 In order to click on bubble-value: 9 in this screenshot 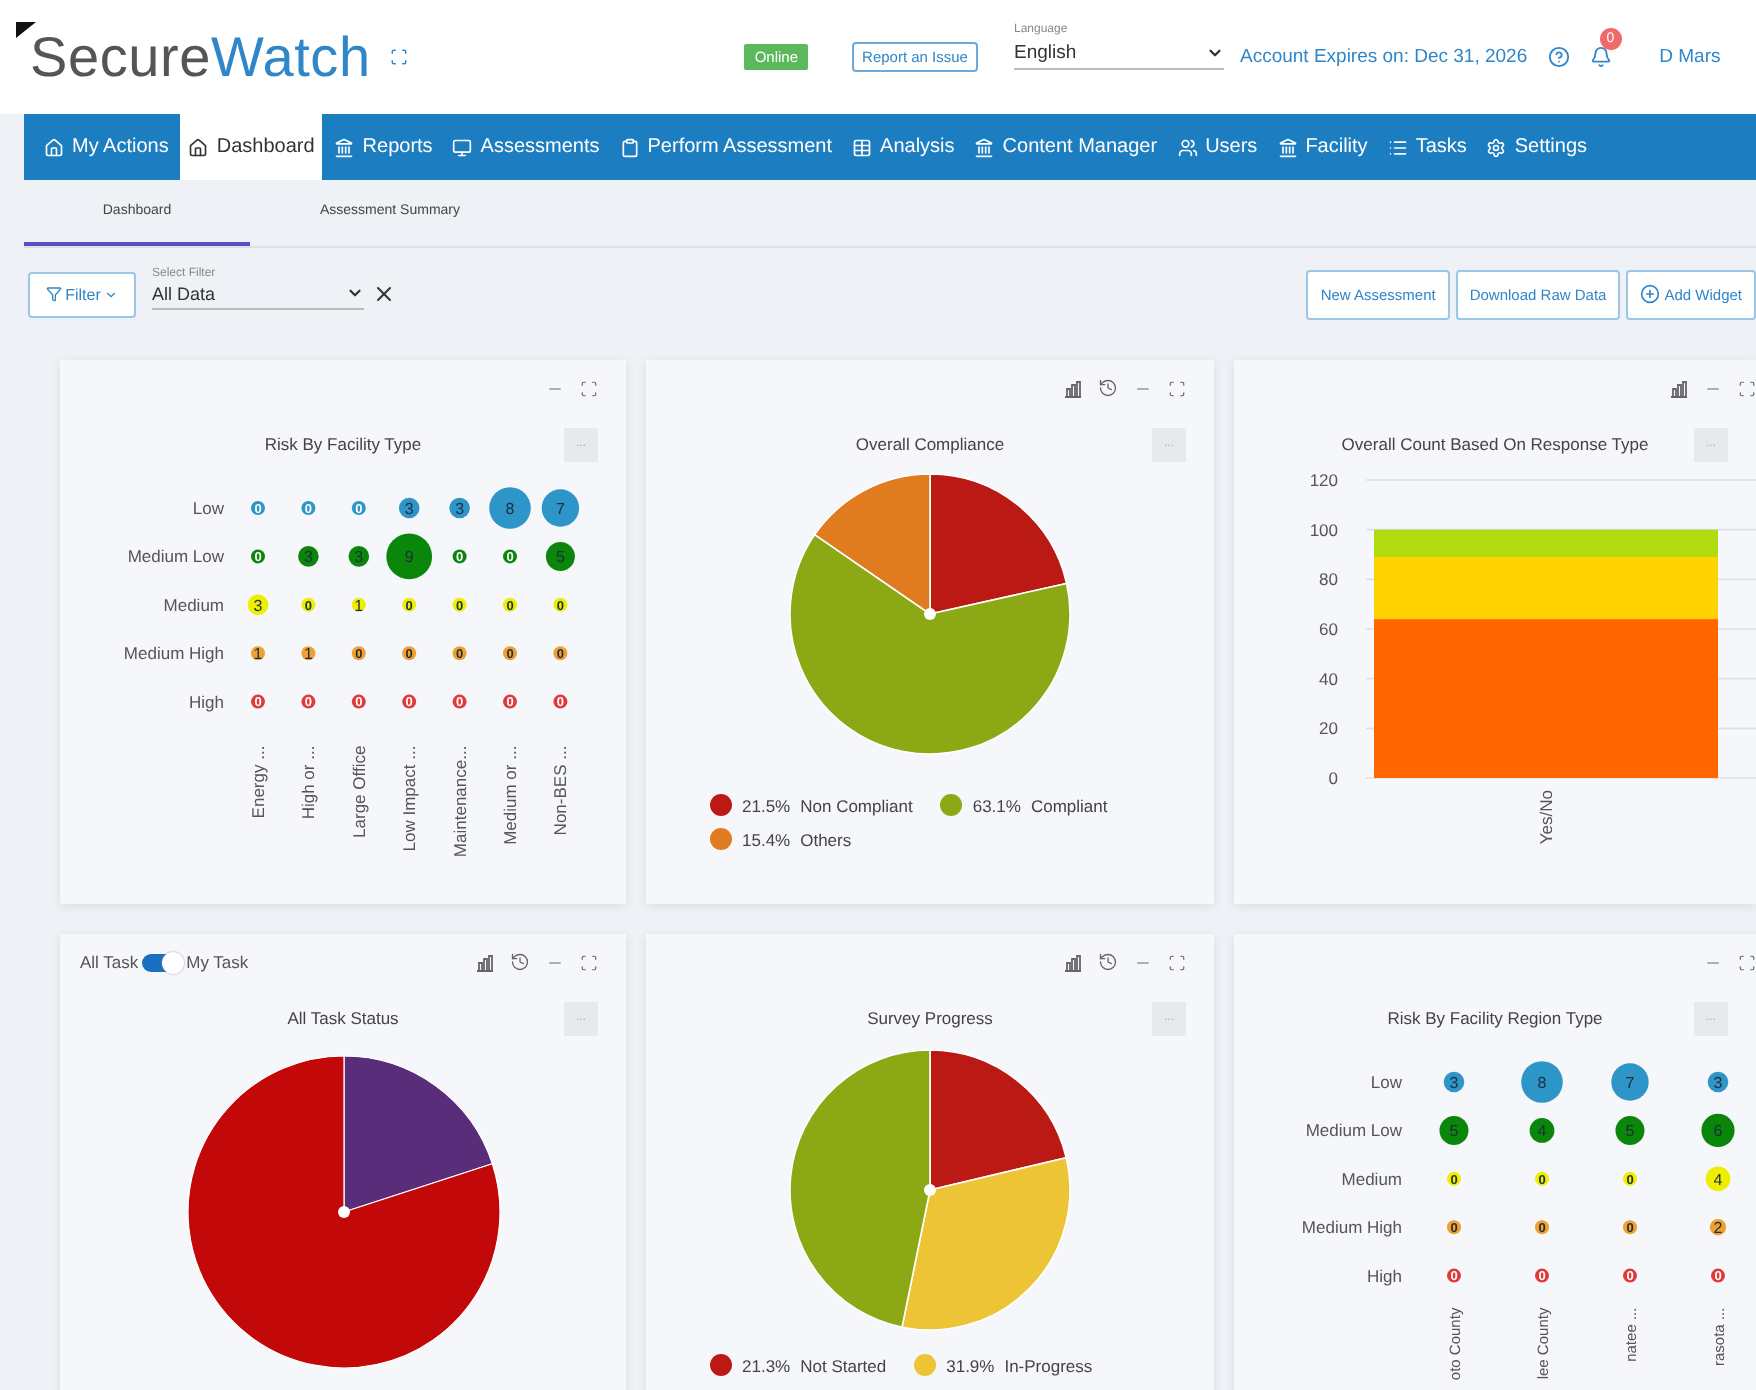, I will do `click(409, 557)`.